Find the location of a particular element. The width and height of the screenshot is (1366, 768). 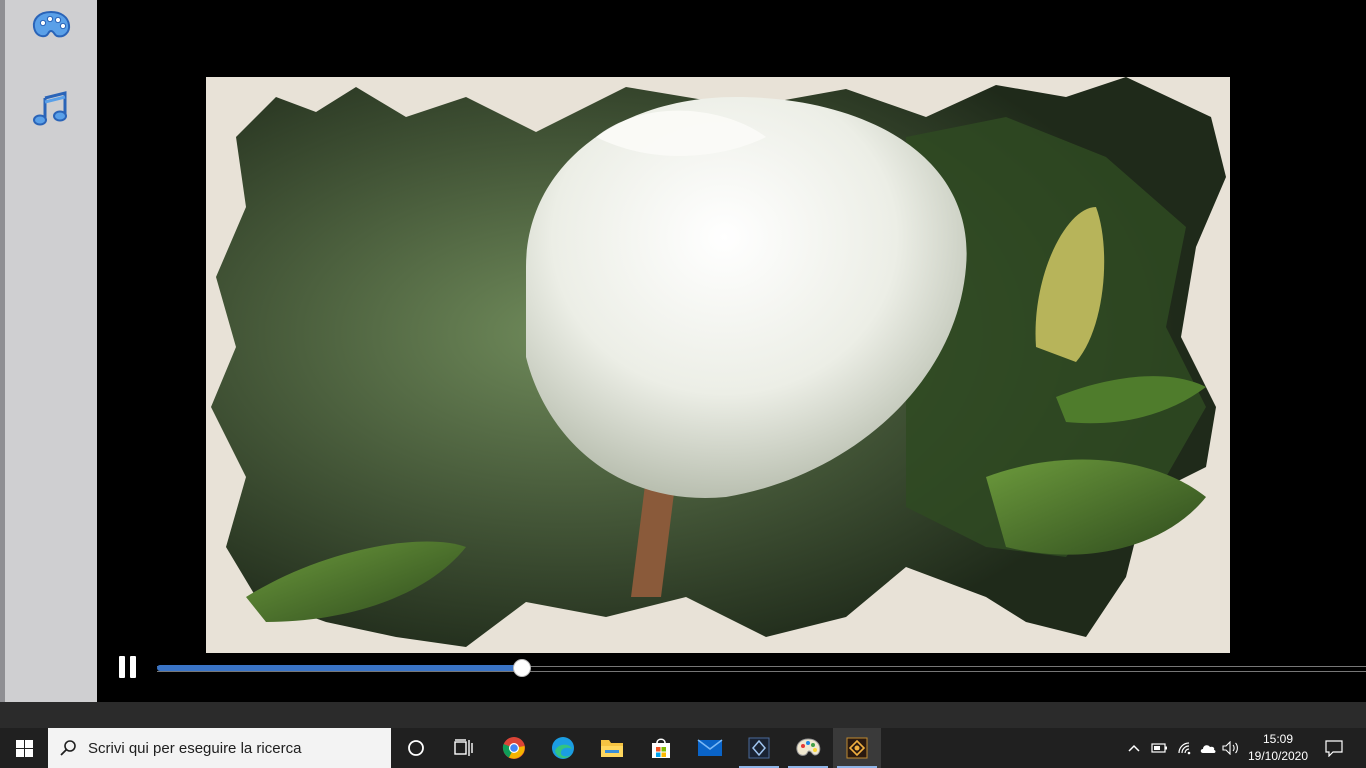

battery-button is located at coordinates (1159, 748).